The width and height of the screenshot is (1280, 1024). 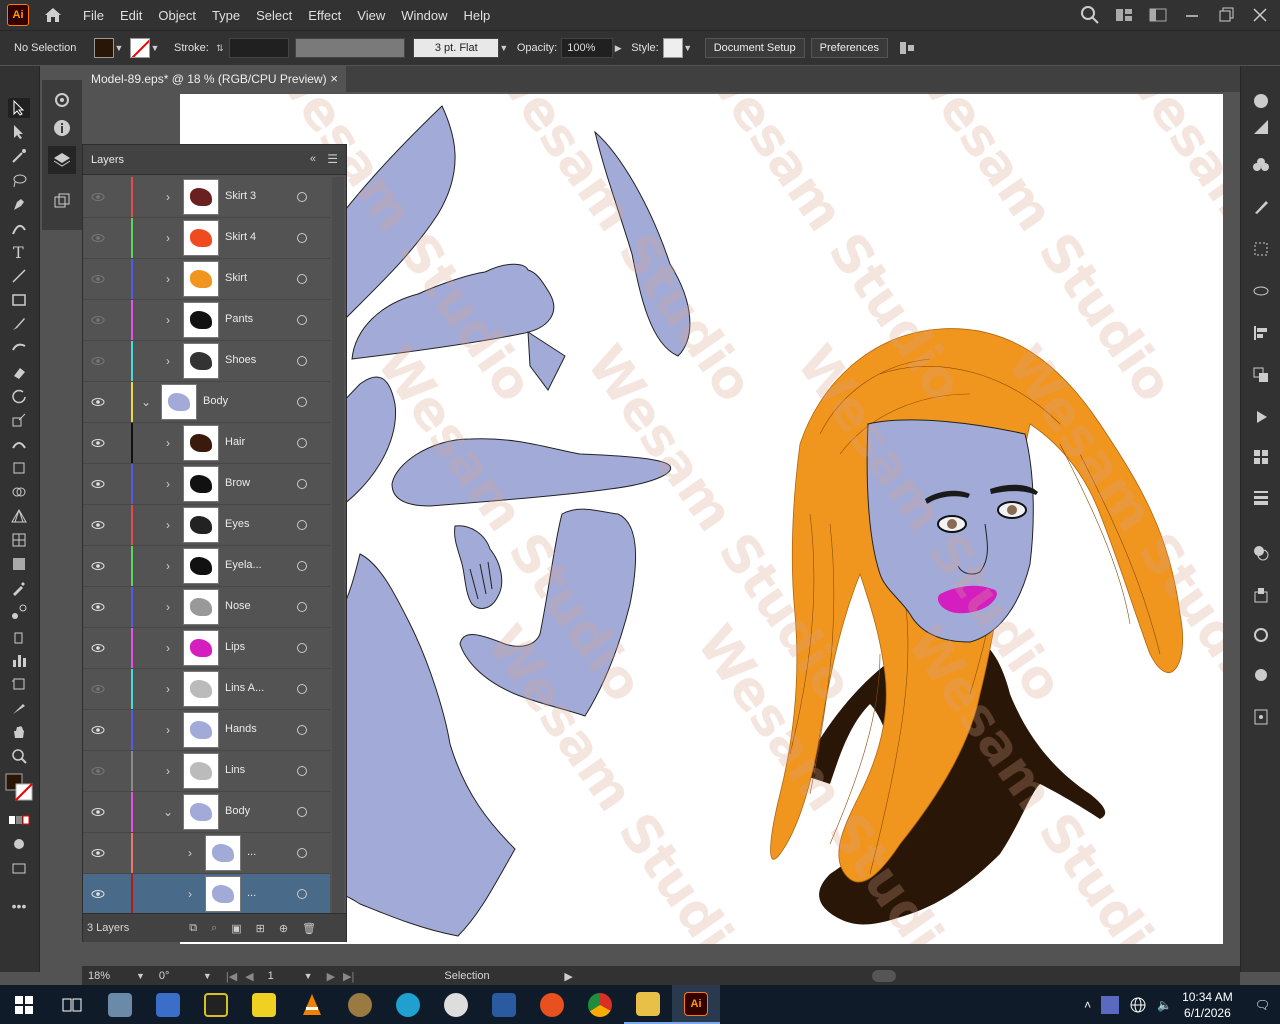 What do you see at coordinates (206, 607) in the screenshot?
I see `layer-row: › Nose` at bounding box center [206, 607].